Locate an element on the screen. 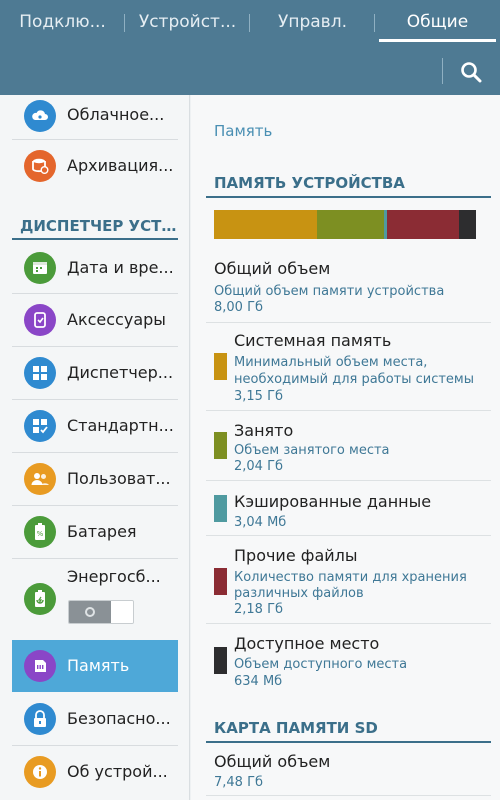 The height and width of the screenshot is (800, 500). used-title: Занято is located at coordinates (264, 430).